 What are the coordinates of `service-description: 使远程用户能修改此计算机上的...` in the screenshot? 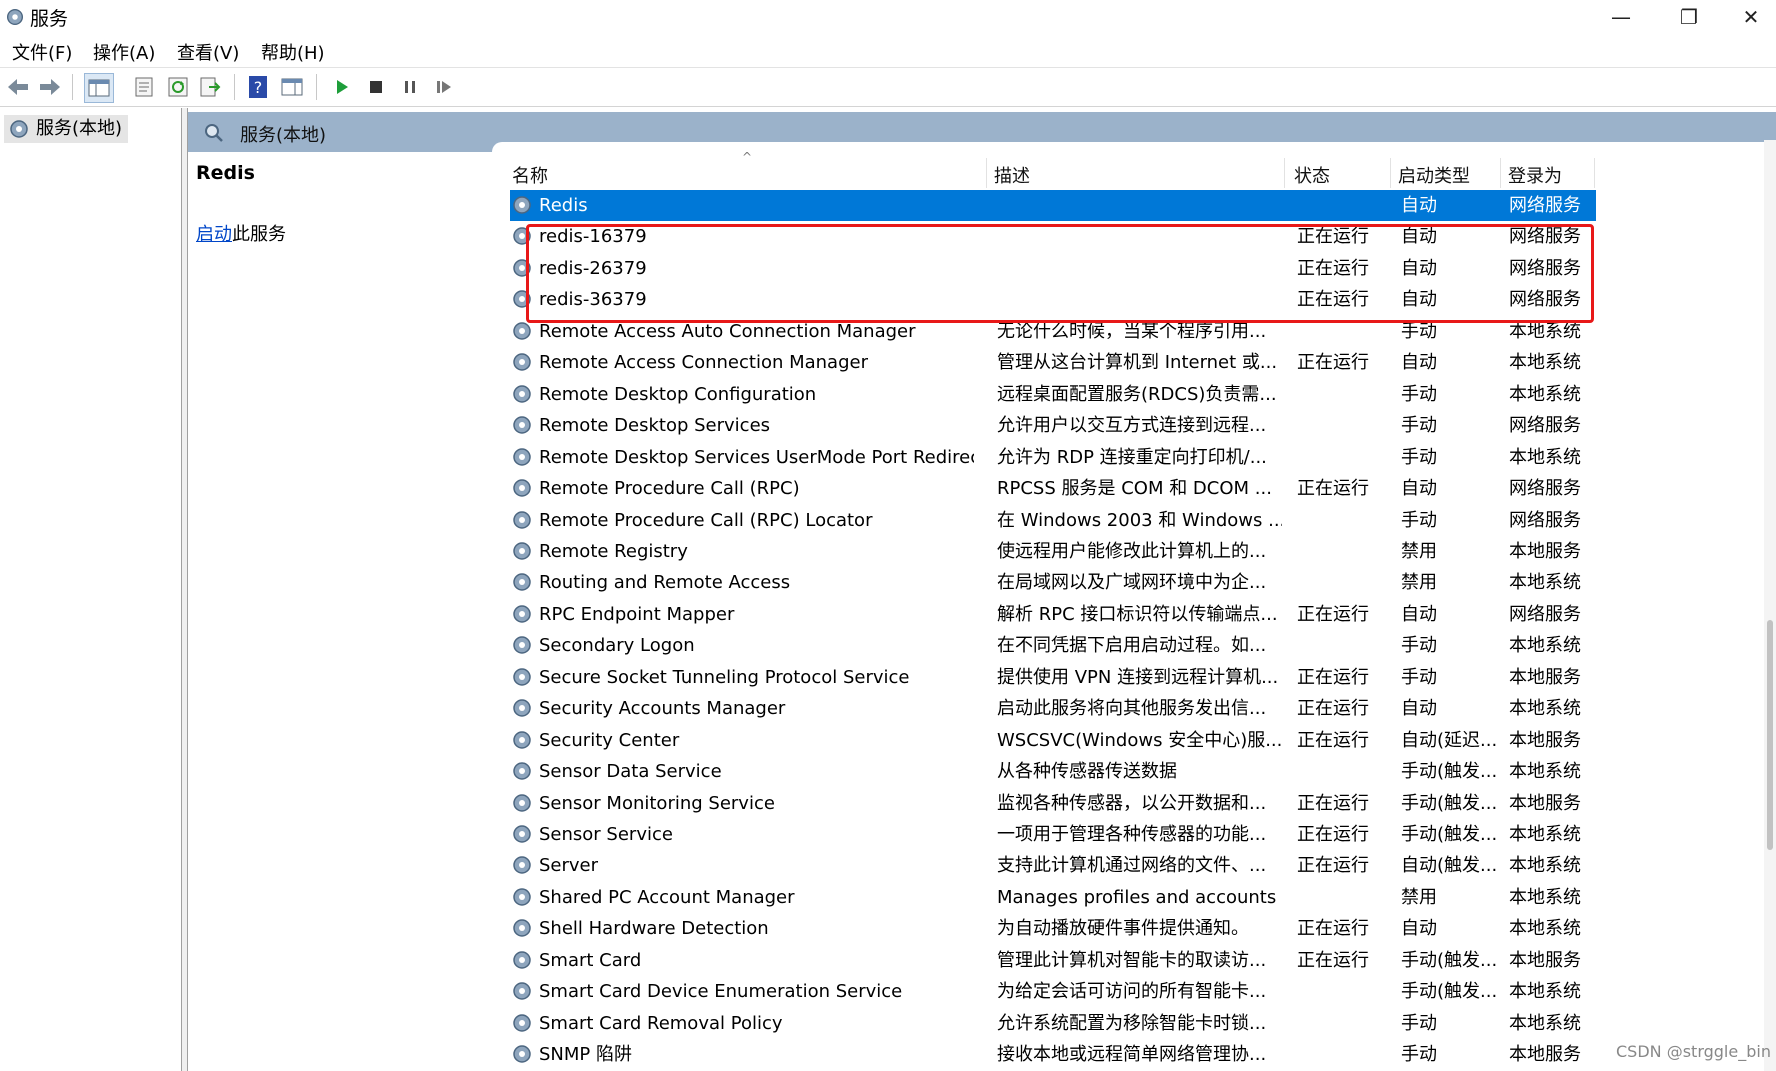 It's located at (1132, 551).